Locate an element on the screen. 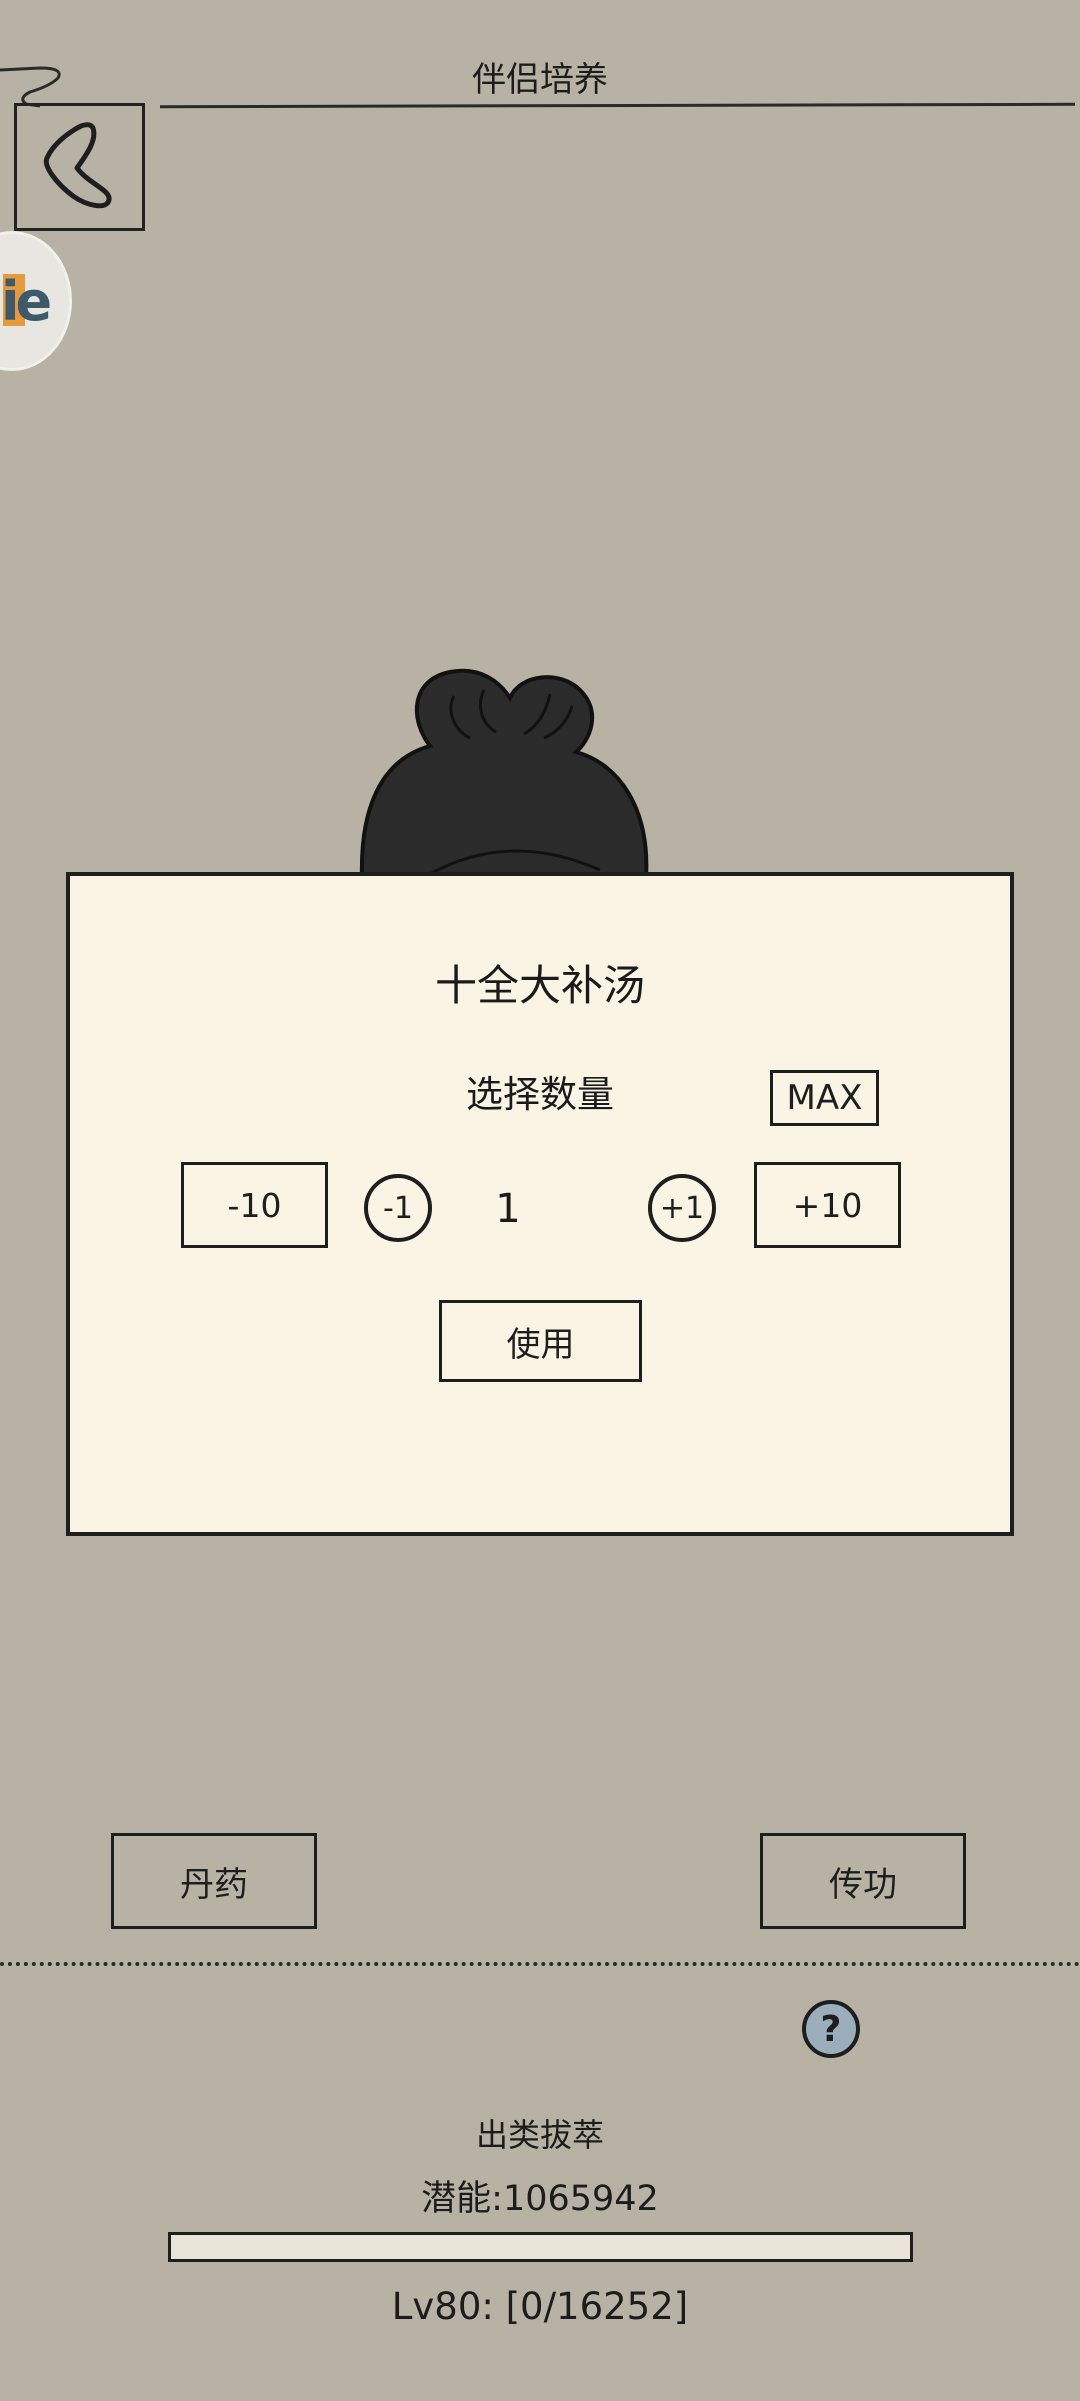 This screenshot has width=1080, height=2401. section-divider is located at coordinates (540, 1964).